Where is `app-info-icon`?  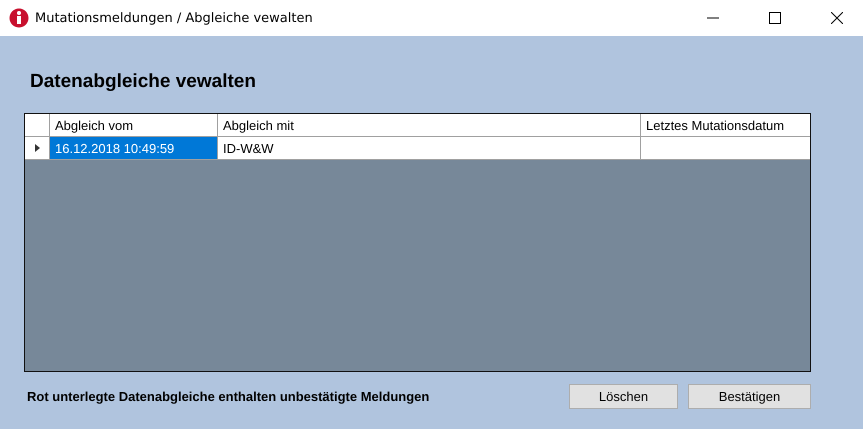 app-info-icon is located at coordinates (19, 18).